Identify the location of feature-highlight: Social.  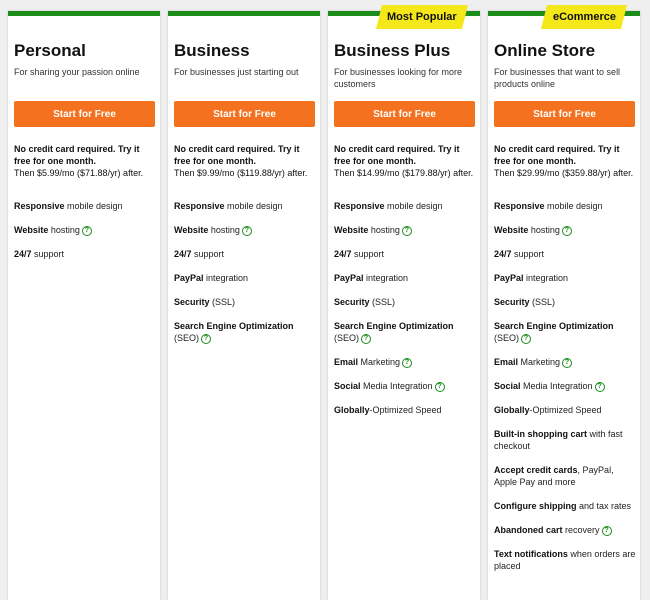
(507, 386).